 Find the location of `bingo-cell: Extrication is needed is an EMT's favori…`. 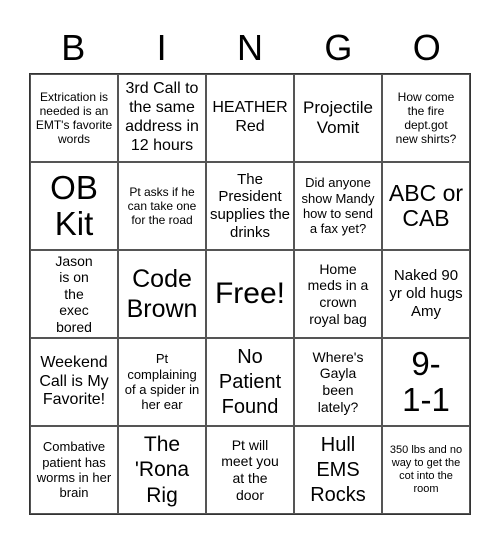

bingo-cell: Extrication is needed is an EMT's favori… is located at coordinates (74, 118).